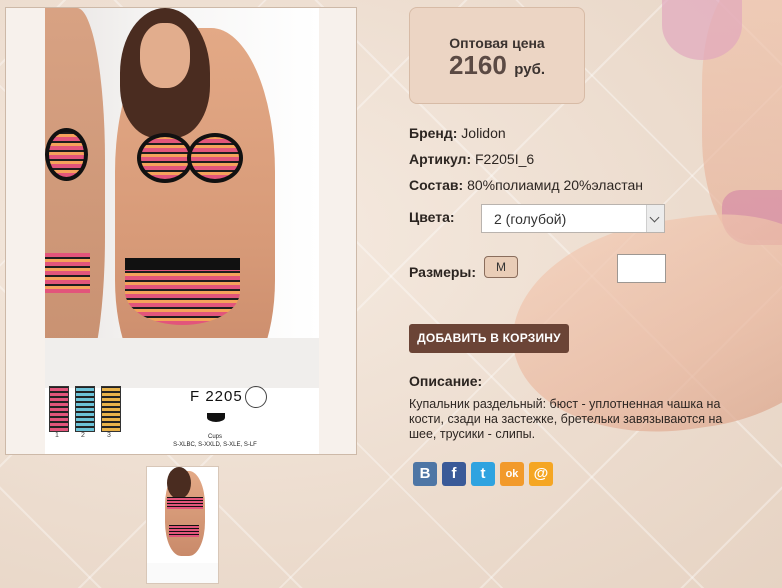 This screenshot has height=588, width=782. Describe the element at coordinates (165, 158) in the screenshot. I see `bikini-top-left` at that location.